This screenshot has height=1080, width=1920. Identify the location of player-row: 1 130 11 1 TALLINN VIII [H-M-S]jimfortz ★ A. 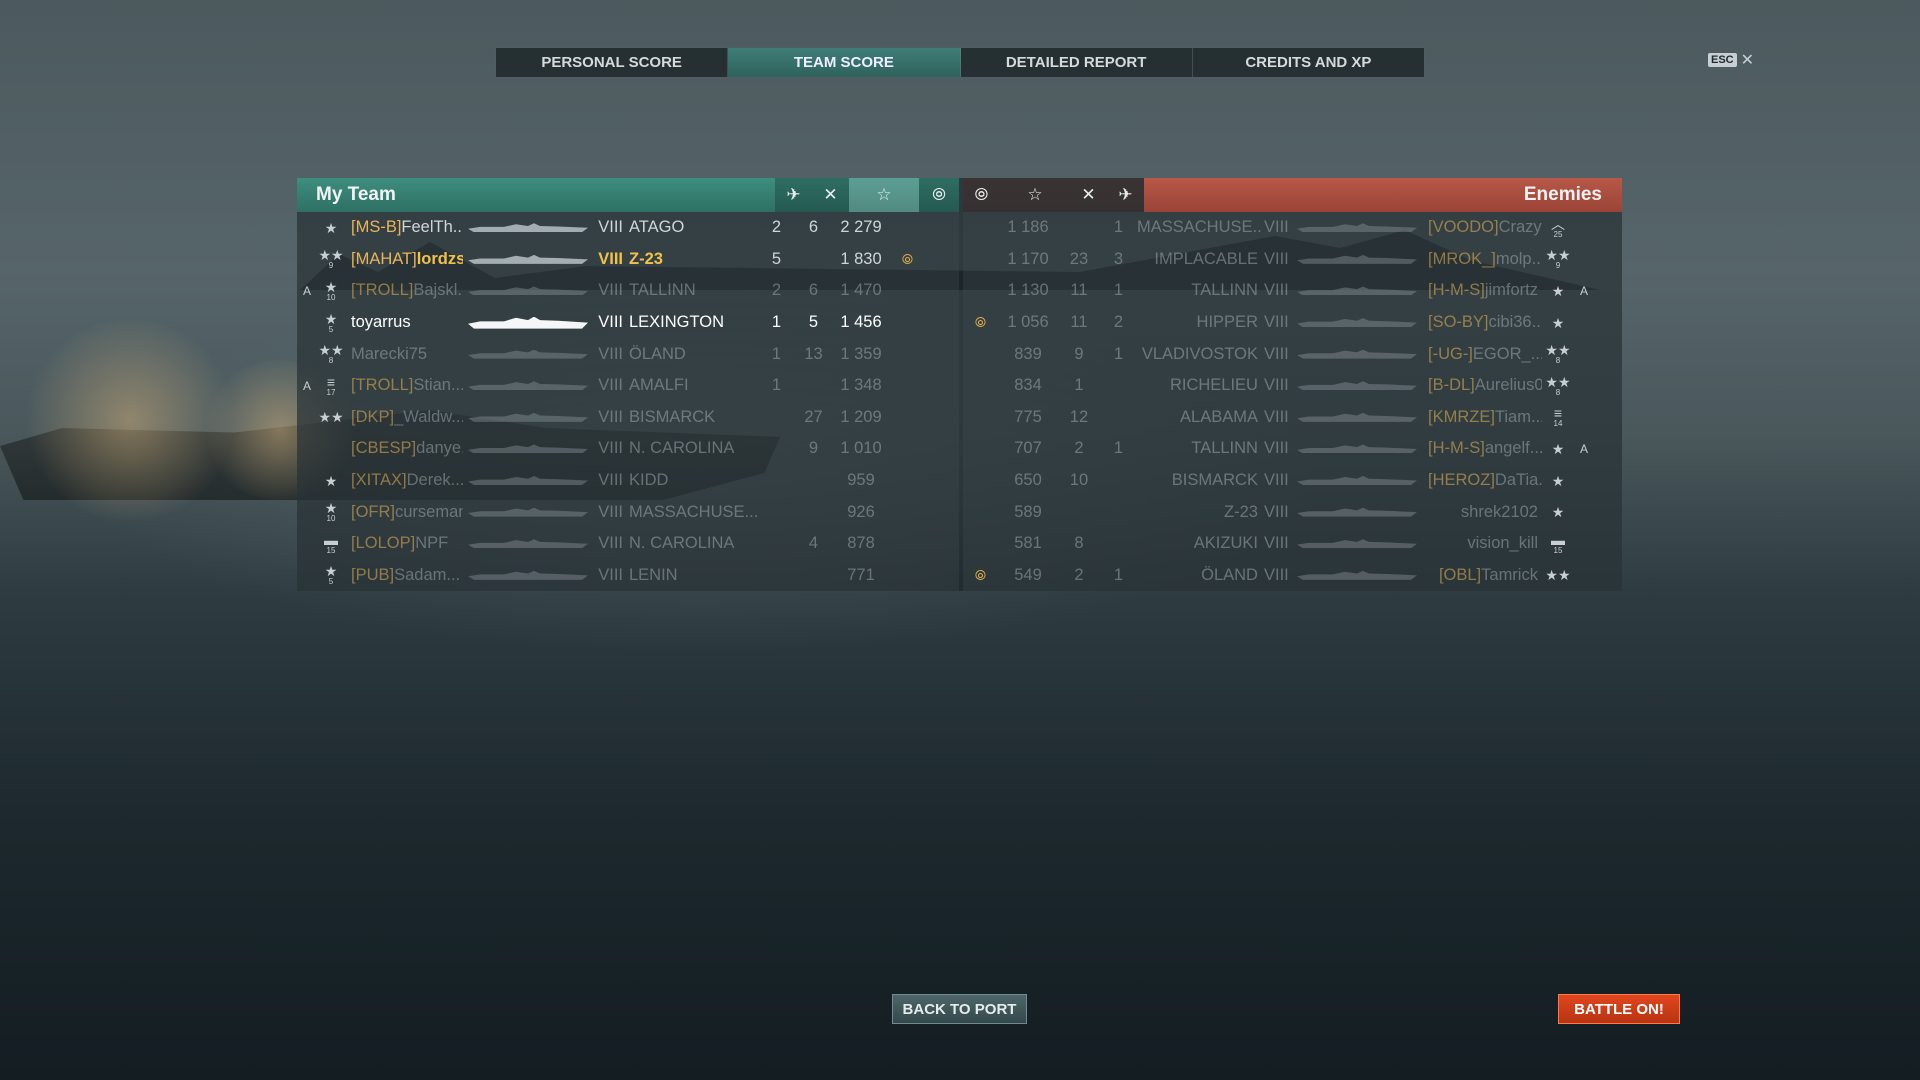
(1292, 291).